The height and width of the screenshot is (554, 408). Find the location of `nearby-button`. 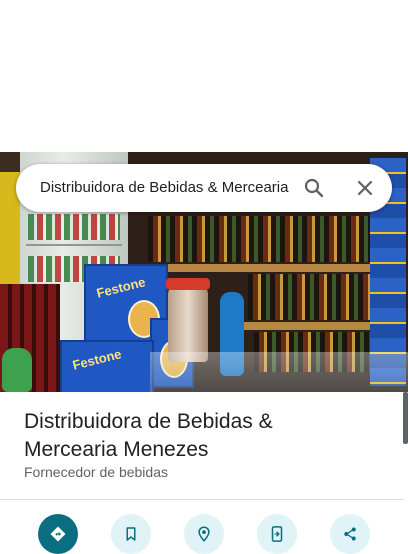

nearby-button is located at coordinates (204, 534).